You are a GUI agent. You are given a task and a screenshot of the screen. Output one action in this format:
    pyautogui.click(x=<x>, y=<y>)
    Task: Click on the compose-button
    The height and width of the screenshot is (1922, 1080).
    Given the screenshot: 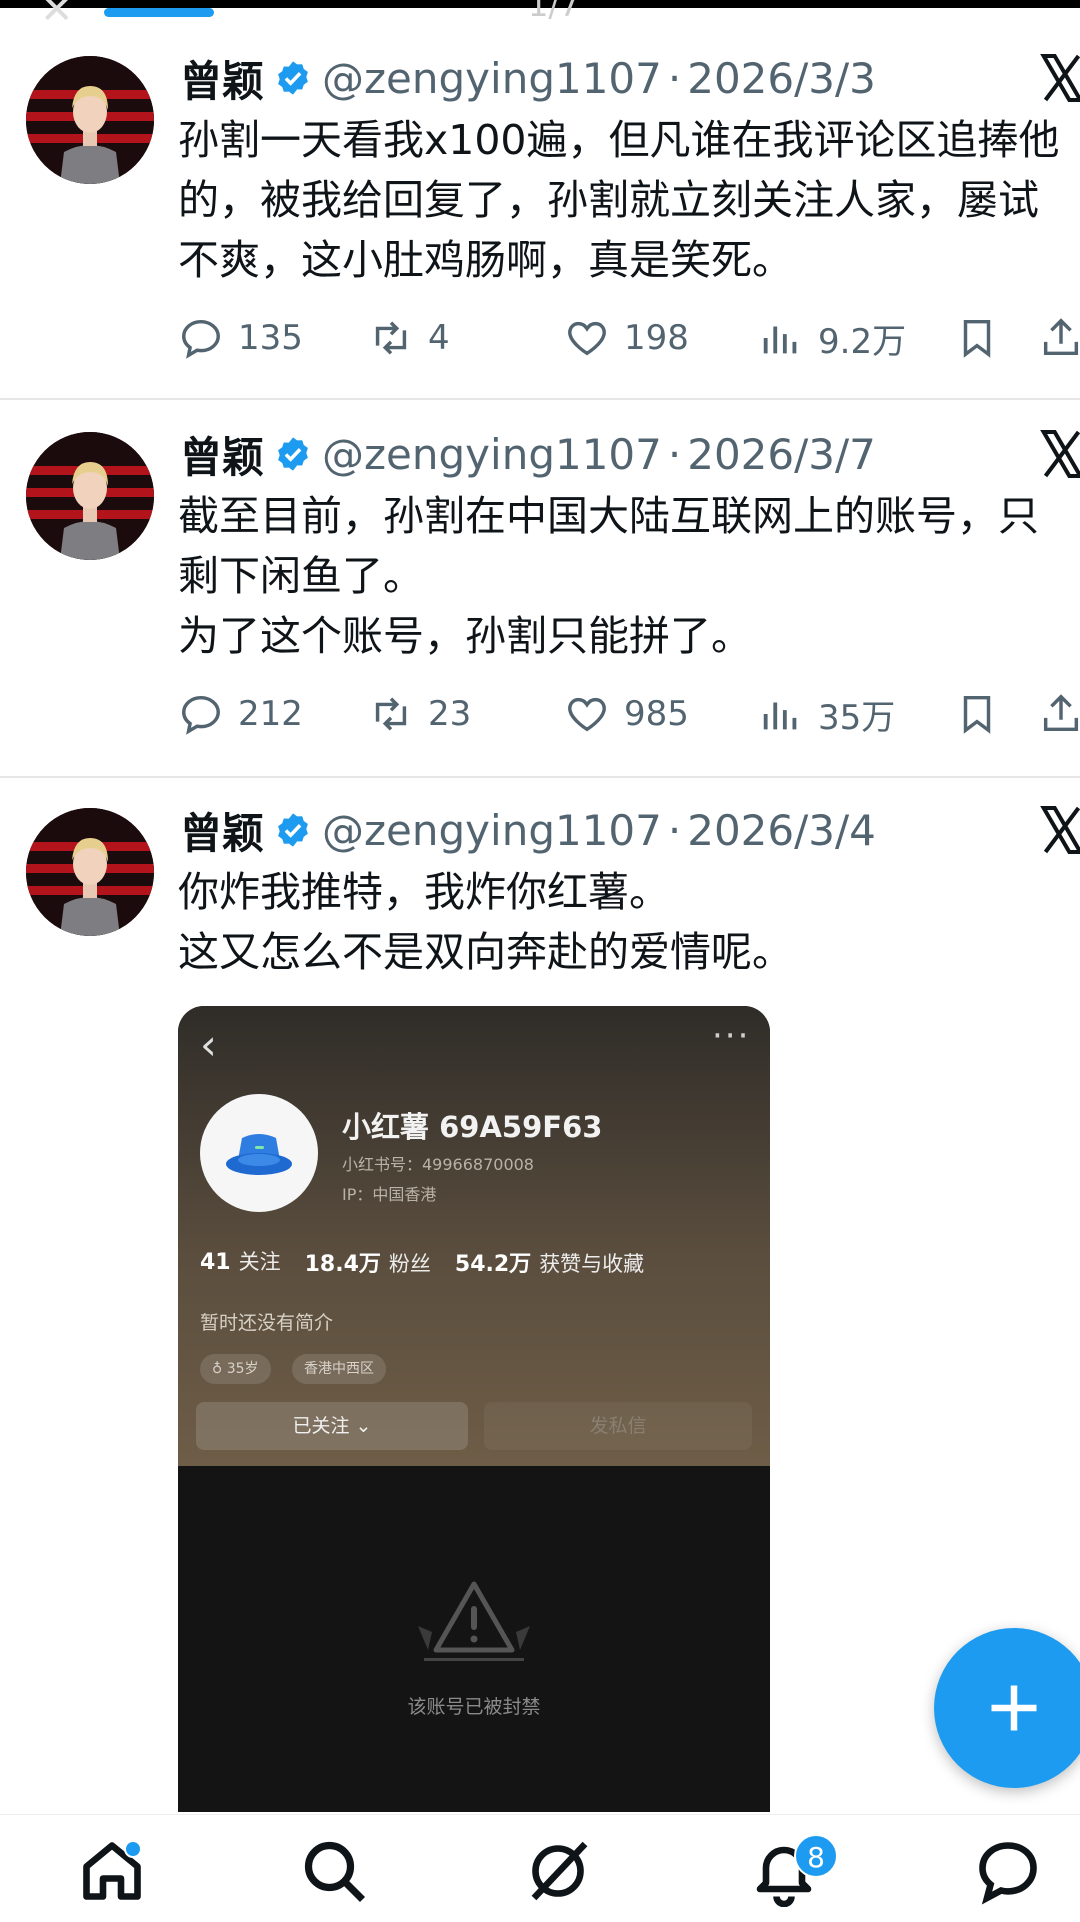 What is the action you would take?
    pyautogui.click(x=1007, y=1708)
    